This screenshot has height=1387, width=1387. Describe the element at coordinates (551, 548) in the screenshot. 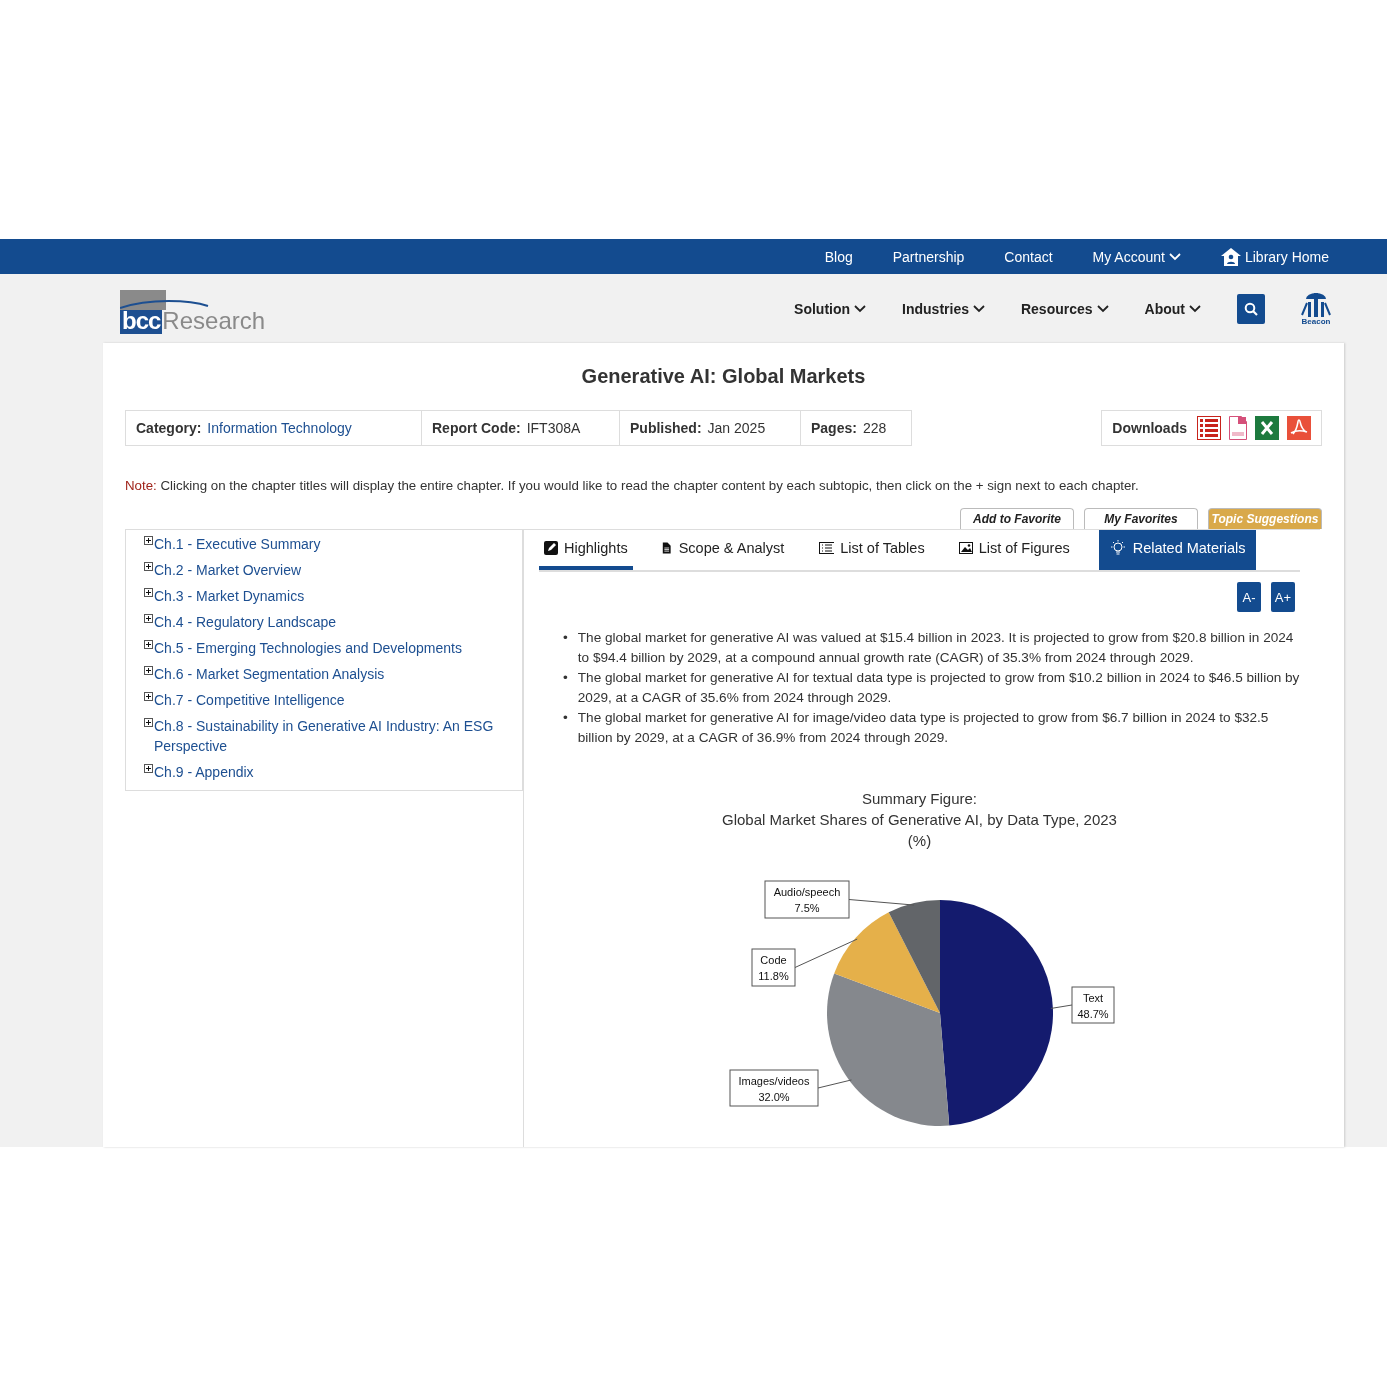

I see `edit-icon` at that location.